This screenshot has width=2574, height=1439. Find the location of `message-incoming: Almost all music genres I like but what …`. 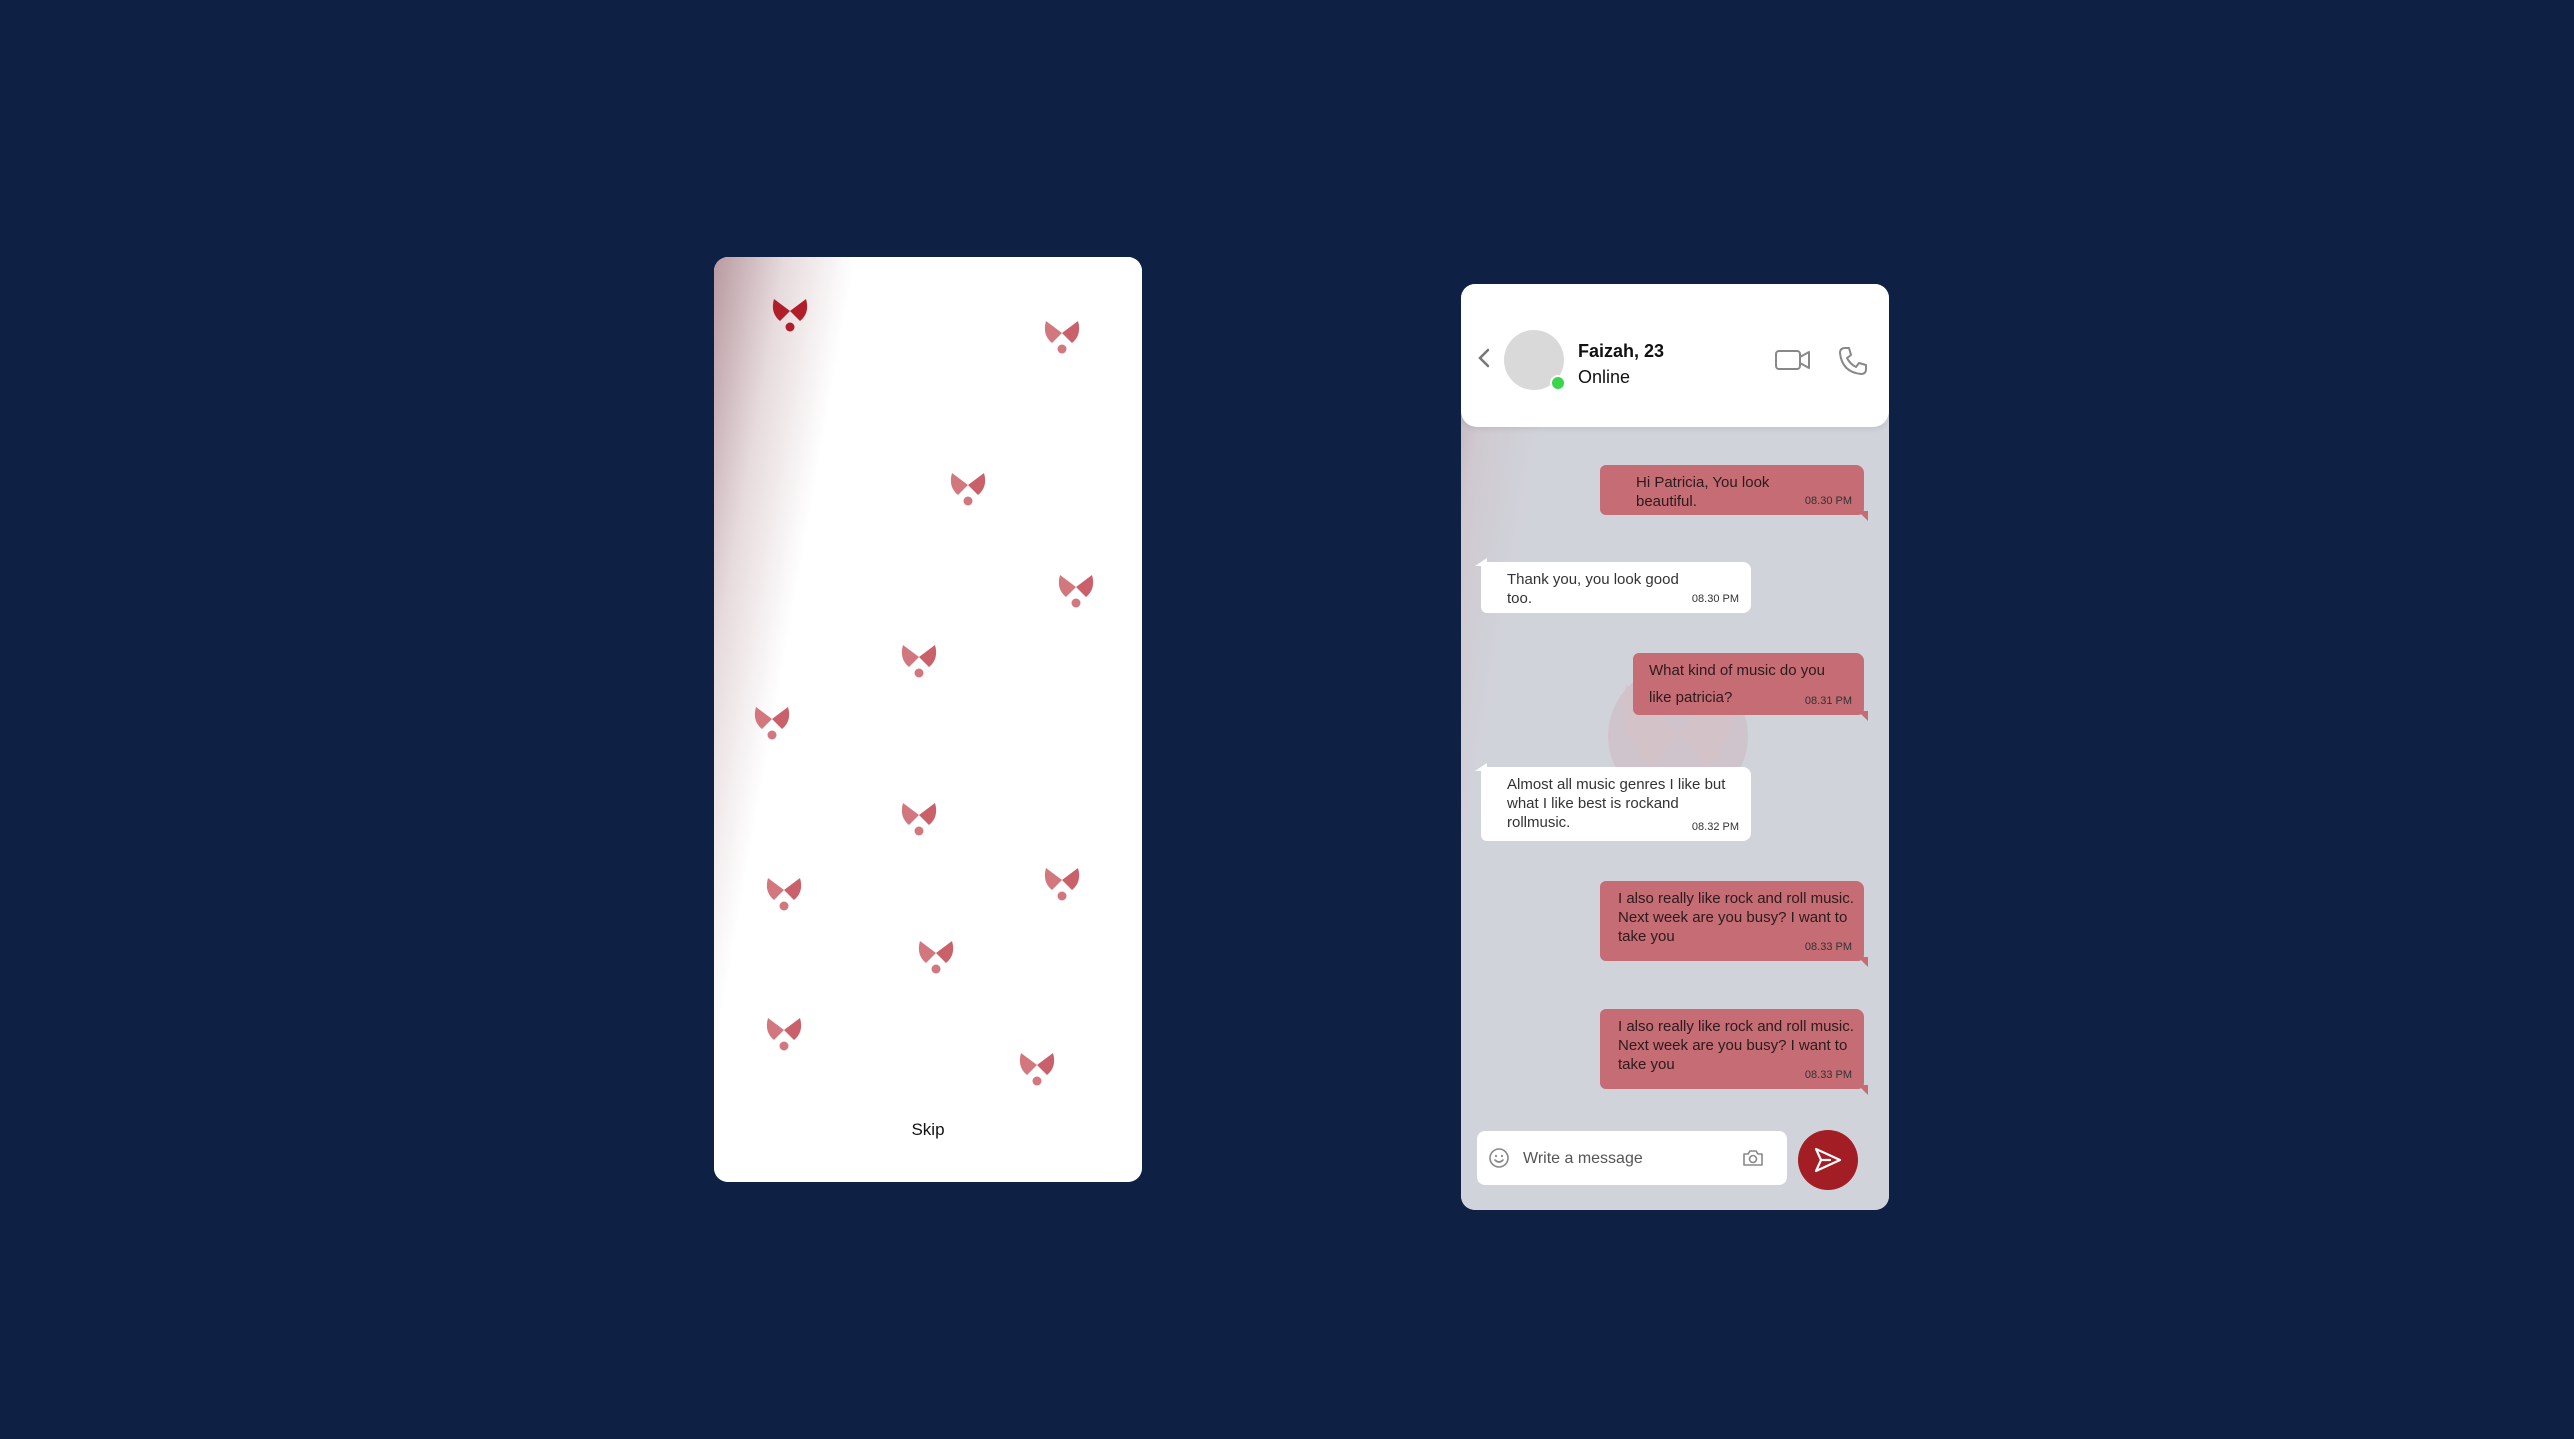

message-incoming: Almost all music genres I like but what … is located at coordinates (1613, 802).